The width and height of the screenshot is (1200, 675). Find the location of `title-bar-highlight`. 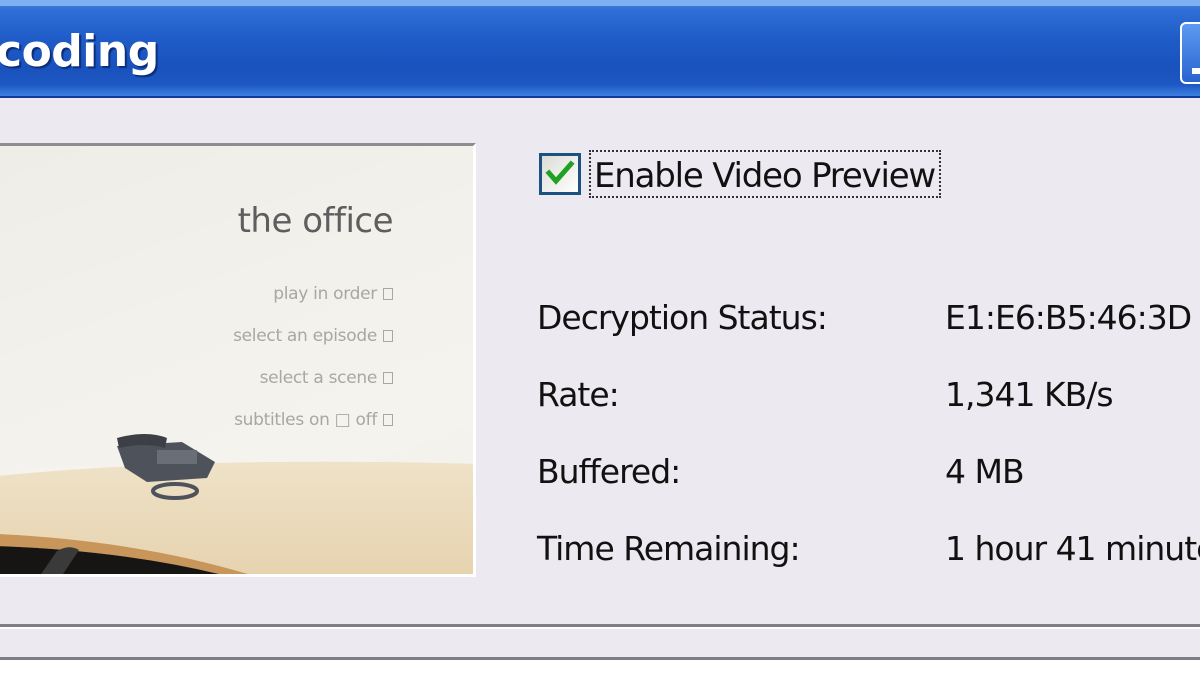

title-bar-highlight is located at coordinates (600, 3).